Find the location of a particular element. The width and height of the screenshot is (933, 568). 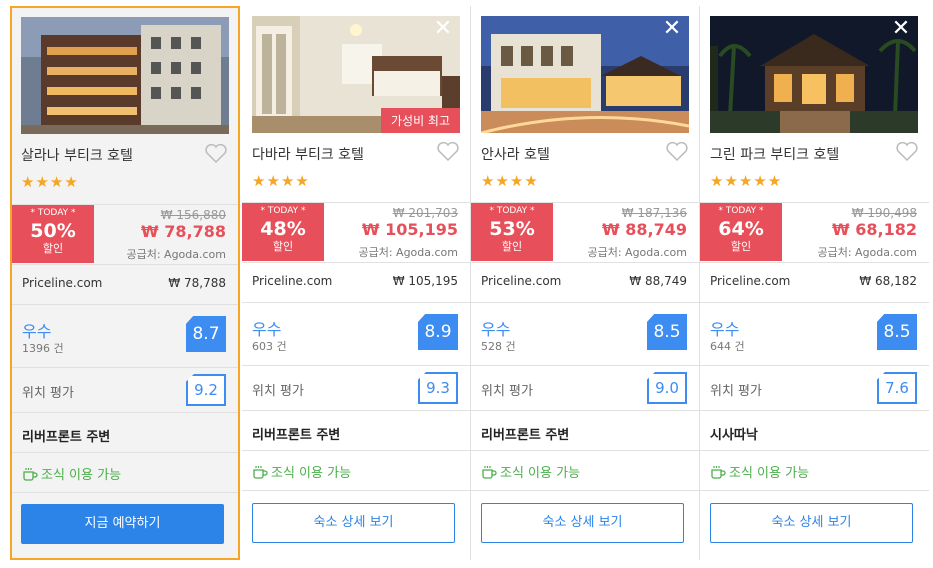

today-discount-badge: * TODAY * 48% 할인 is located at coordinates (283, 232).